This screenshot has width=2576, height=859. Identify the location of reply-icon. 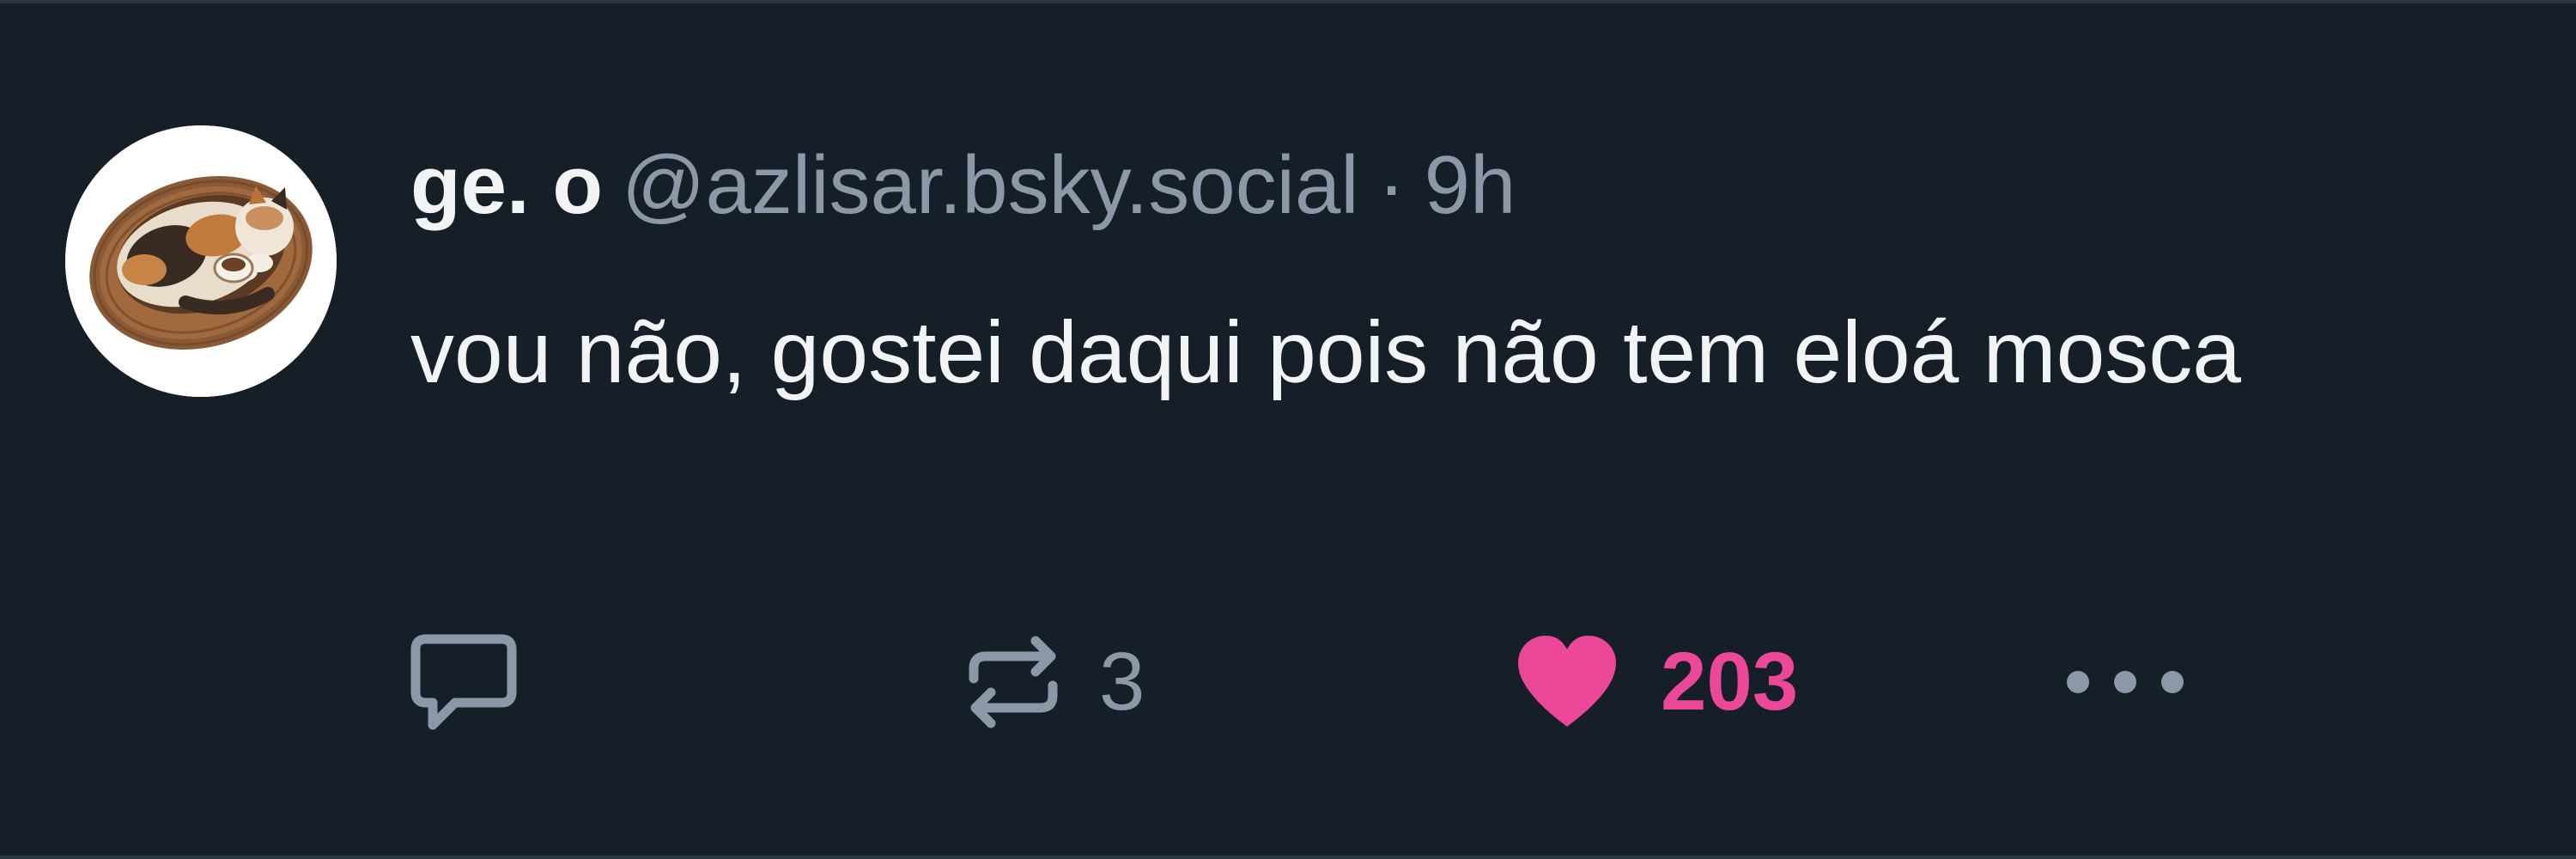
(463, 682).